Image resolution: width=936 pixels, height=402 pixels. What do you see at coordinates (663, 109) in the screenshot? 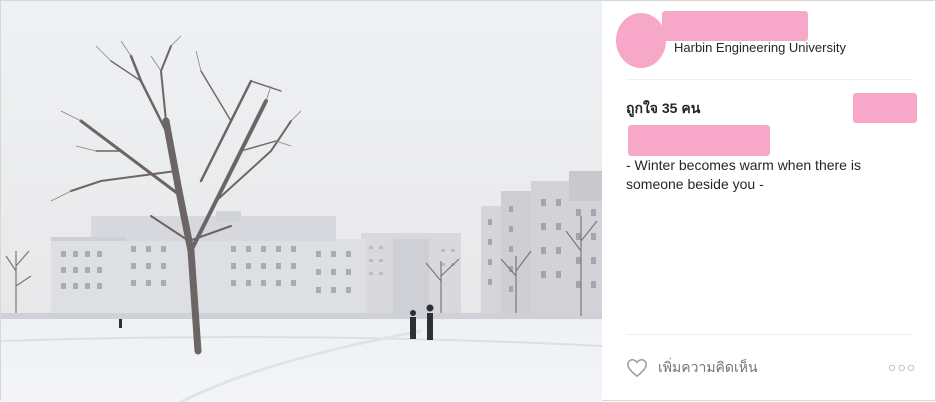
I see `likes-count: ถูกใจ 35 คน` at bounding box center [663, 109].